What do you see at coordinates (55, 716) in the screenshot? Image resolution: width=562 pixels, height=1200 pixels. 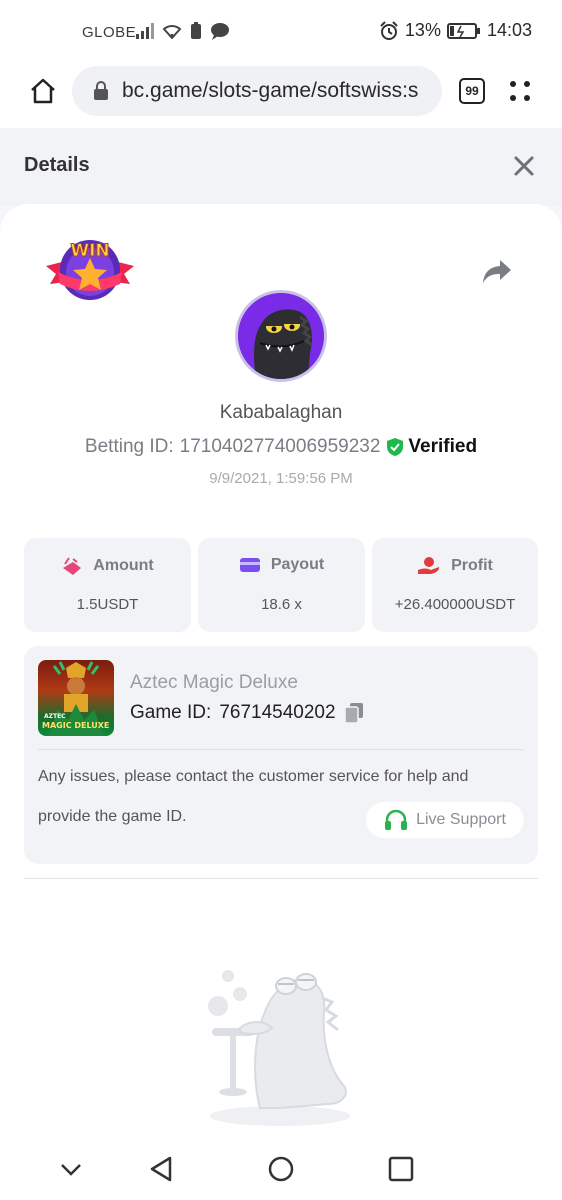 I see `thumb-title-line1: AZTEC` at bounding box center [55, 716].